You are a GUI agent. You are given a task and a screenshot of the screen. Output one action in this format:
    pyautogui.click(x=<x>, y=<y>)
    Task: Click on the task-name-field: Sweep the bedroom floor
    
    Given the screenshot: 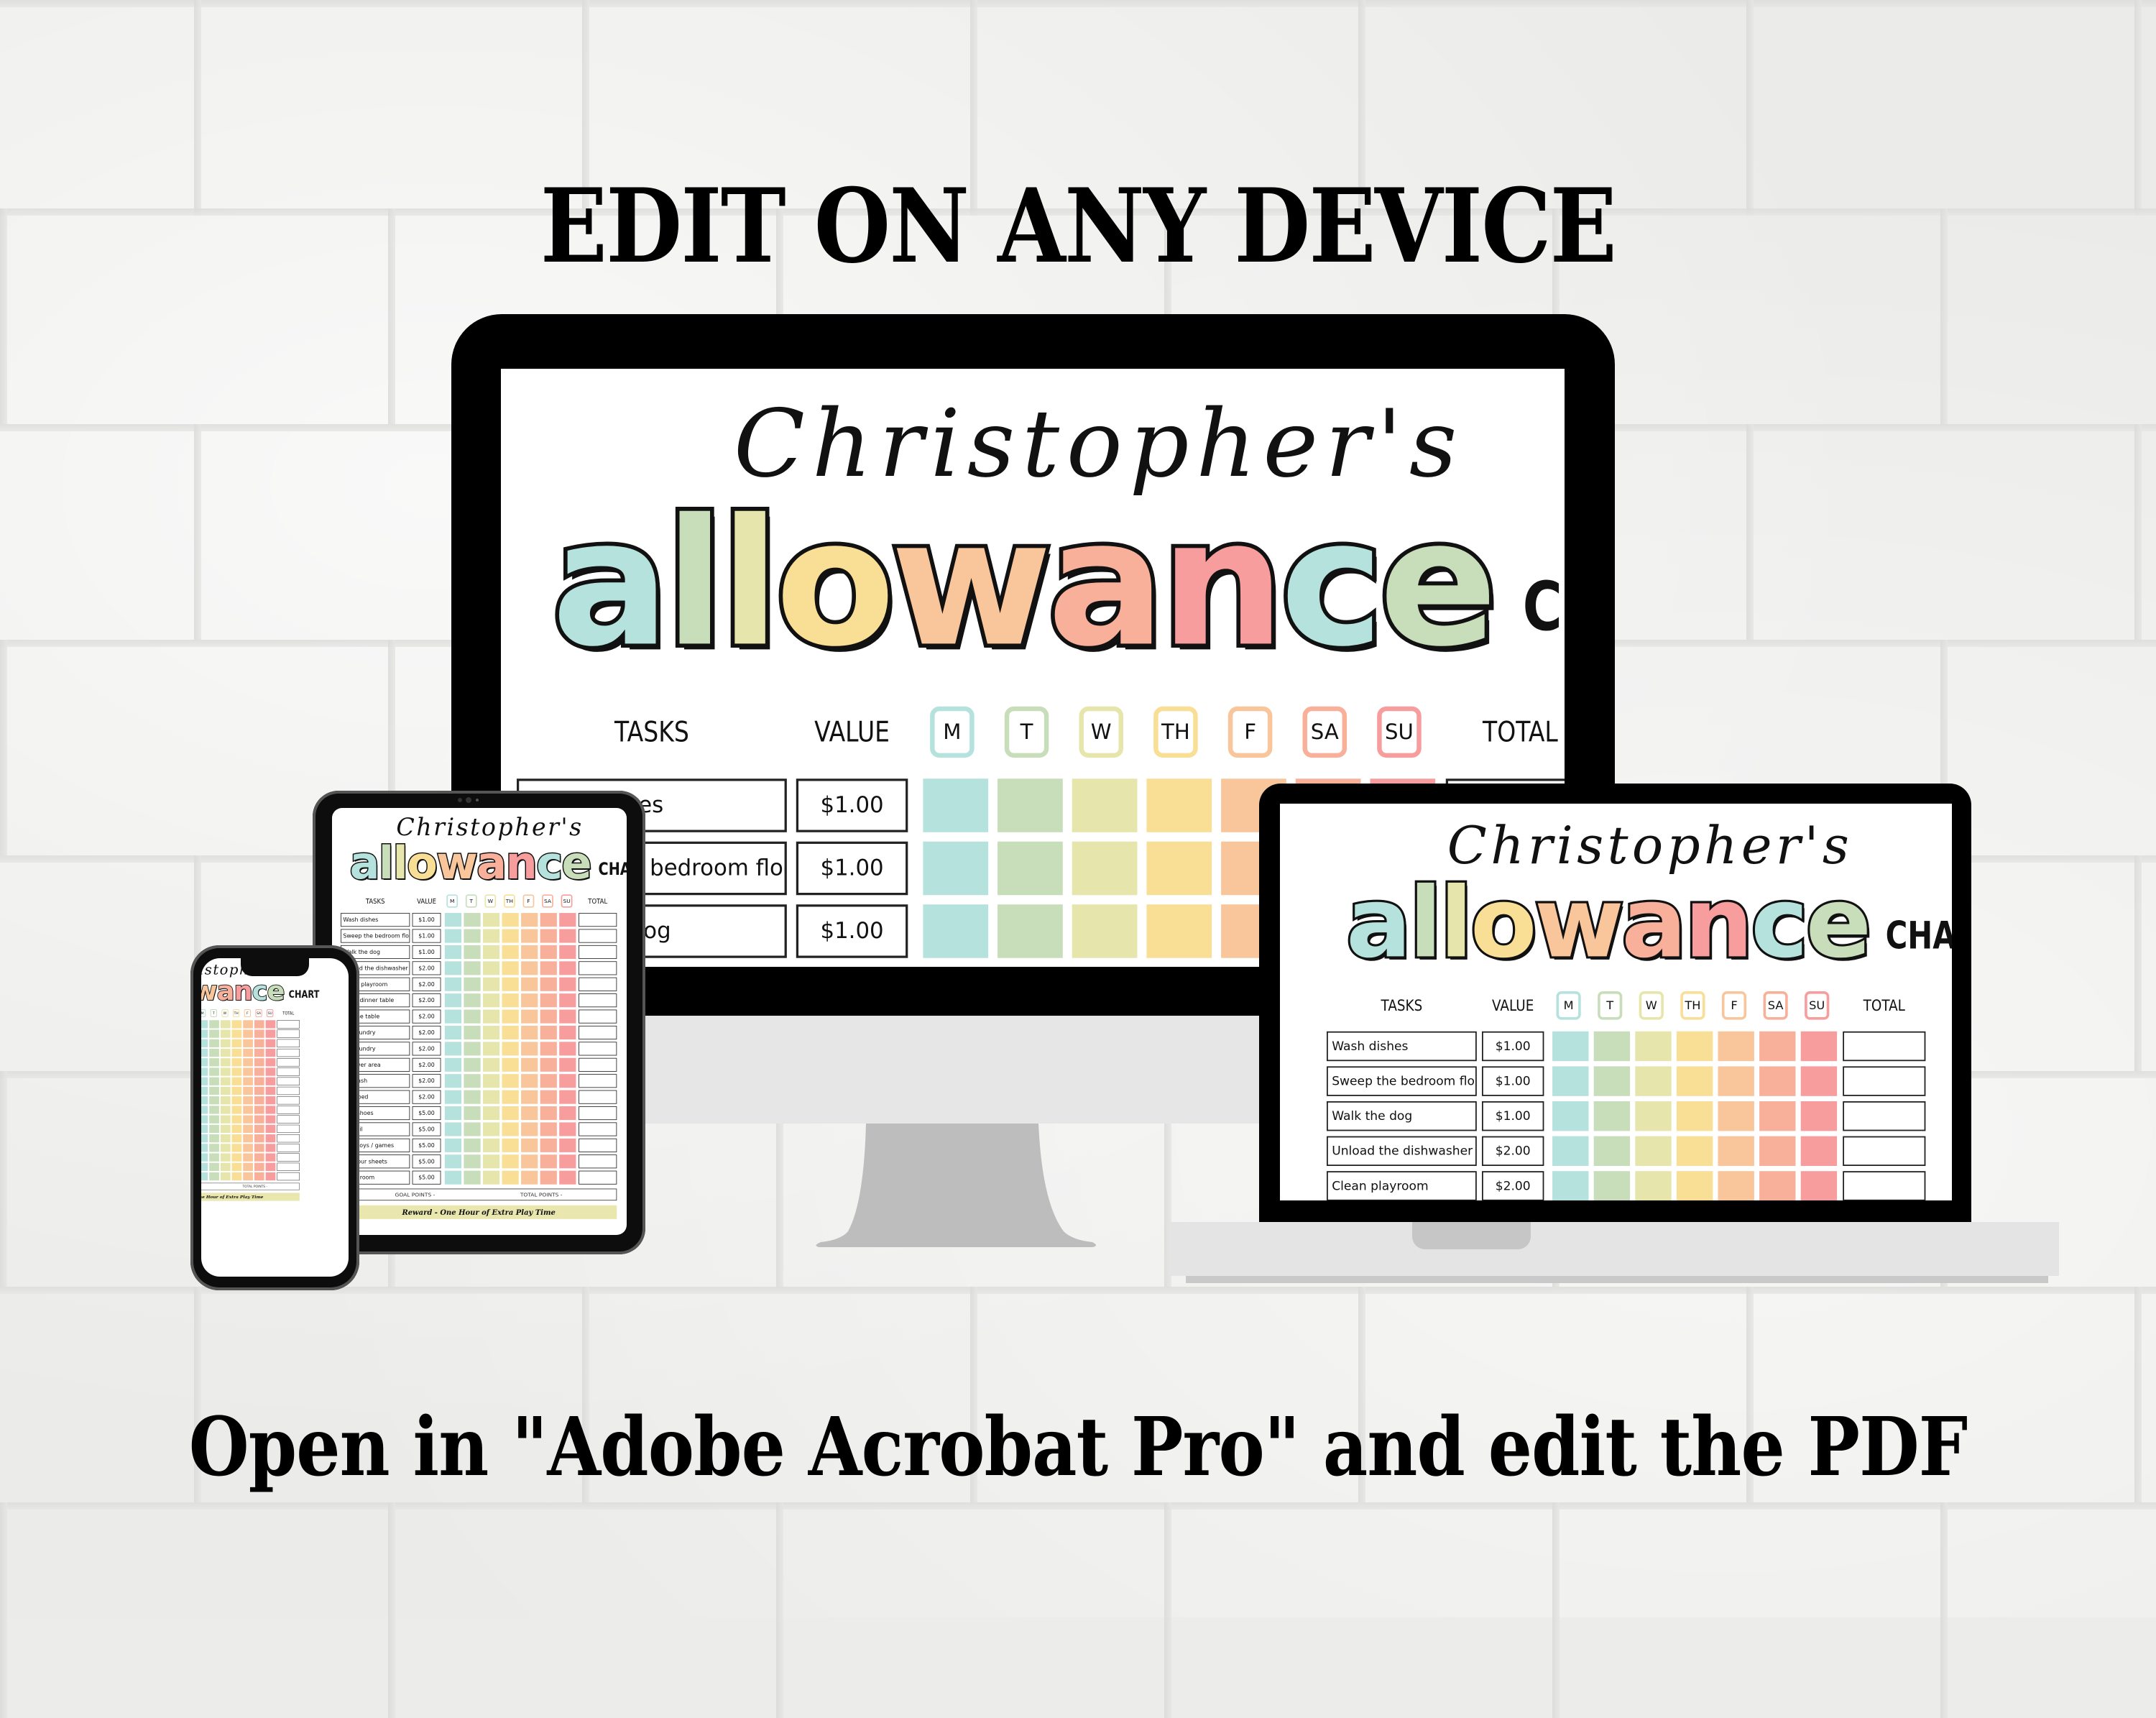 What is the action you would take?
    pyautogui.click(x=1402, y=1081)
    